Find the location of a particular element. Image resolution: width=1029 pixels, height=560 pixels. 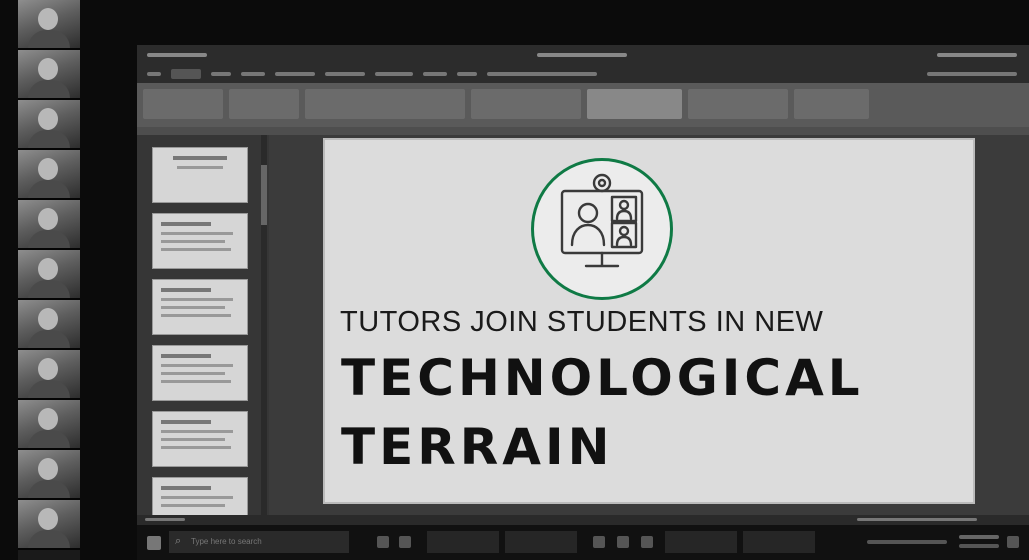

tab-design is located at coordinates (253, 74).